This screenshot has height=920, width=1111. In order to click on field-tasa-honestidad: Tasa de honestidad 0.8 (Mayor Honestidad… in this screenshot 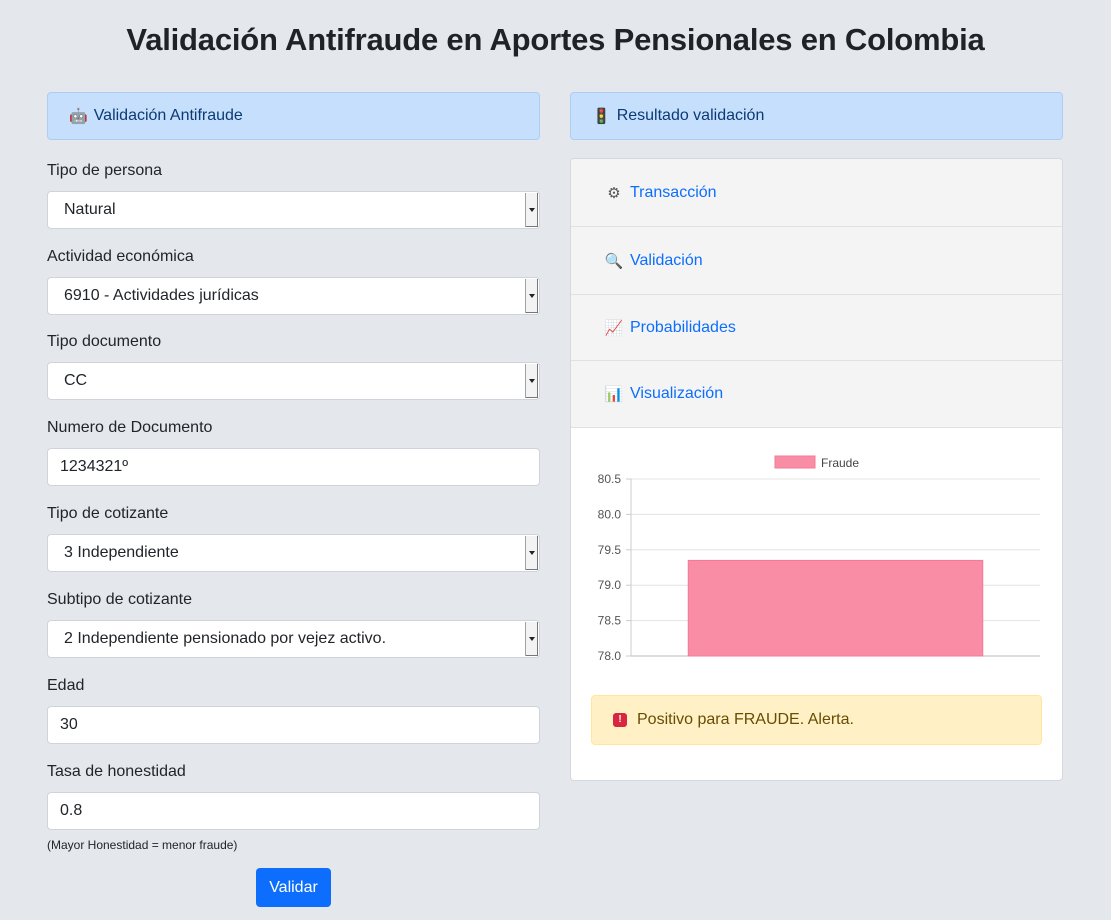, I will do `click(293, 807)`.